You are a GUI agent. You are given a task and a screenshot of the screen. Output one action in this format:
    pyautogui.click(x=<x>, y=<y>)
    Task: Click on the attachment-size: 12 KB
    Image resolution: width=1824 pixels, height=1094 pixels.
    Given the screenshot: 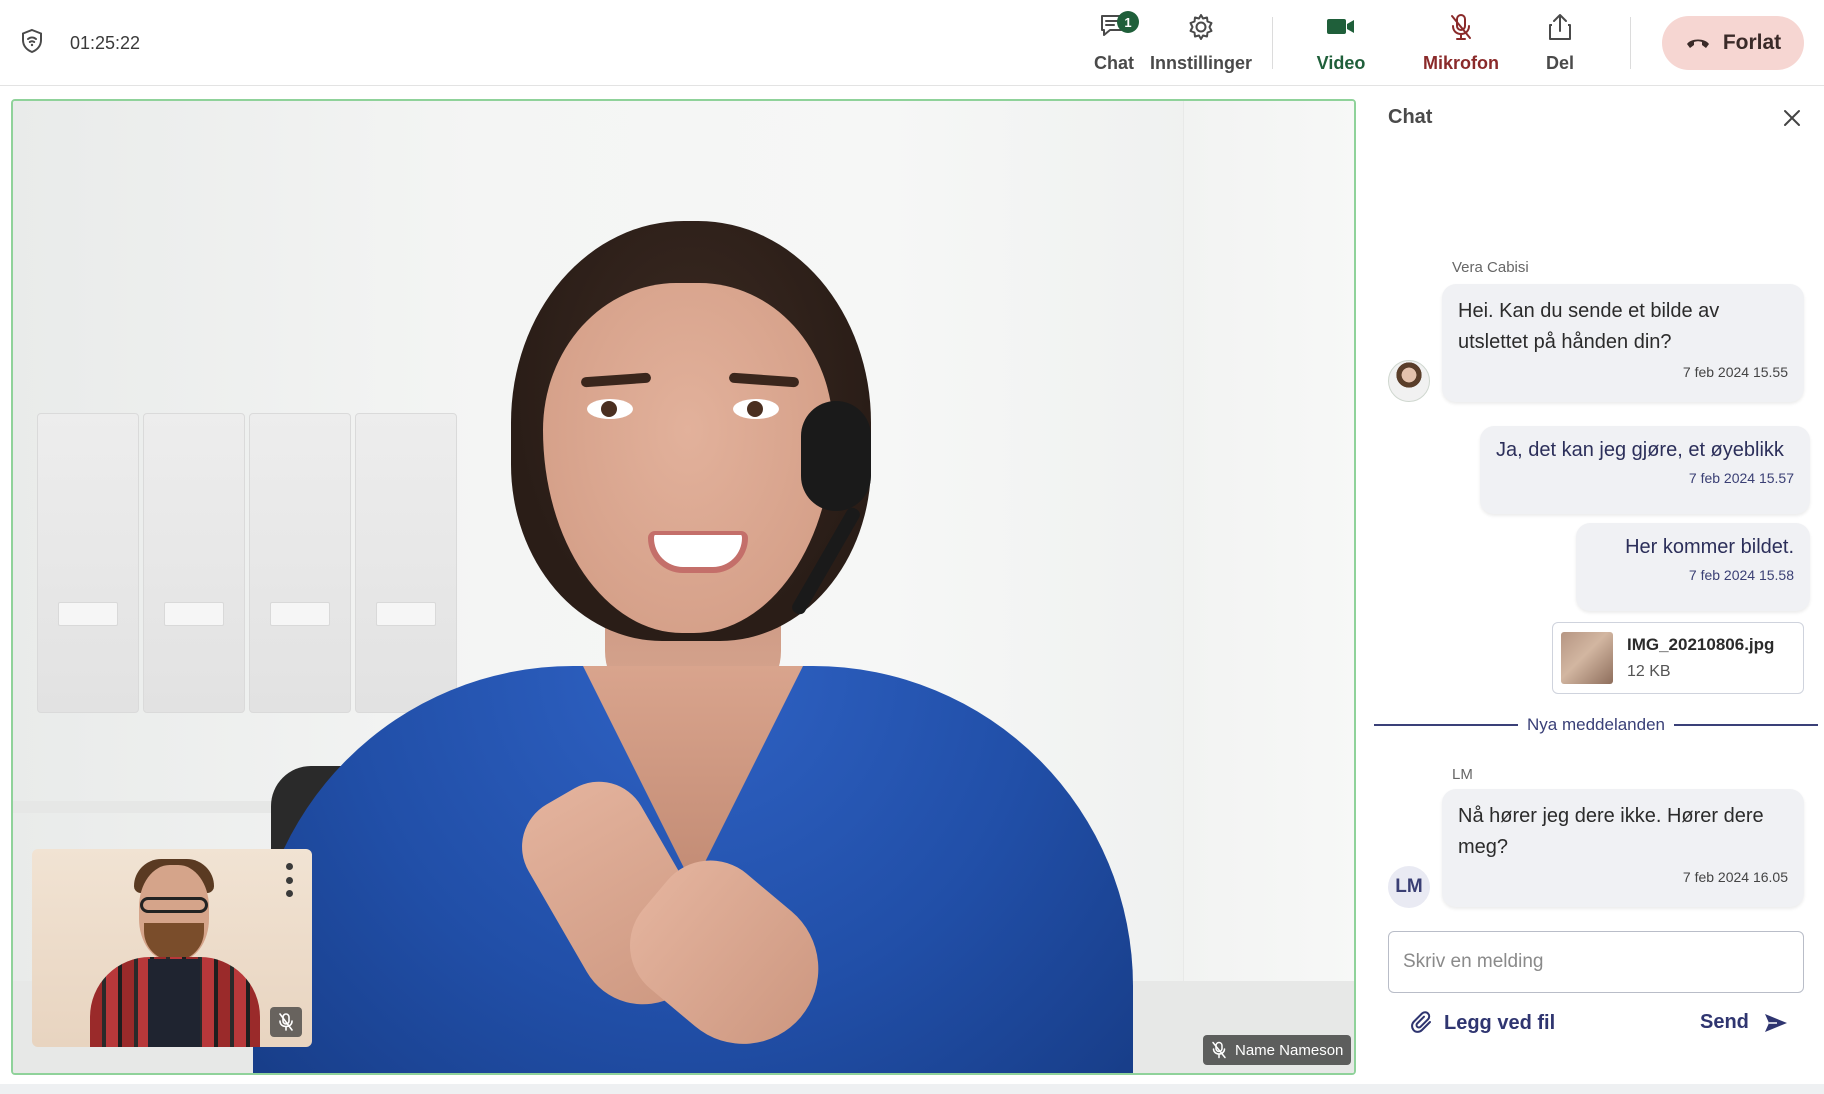 What is the action you would take?
    pyautogui.click(x=1649, y=671)
    